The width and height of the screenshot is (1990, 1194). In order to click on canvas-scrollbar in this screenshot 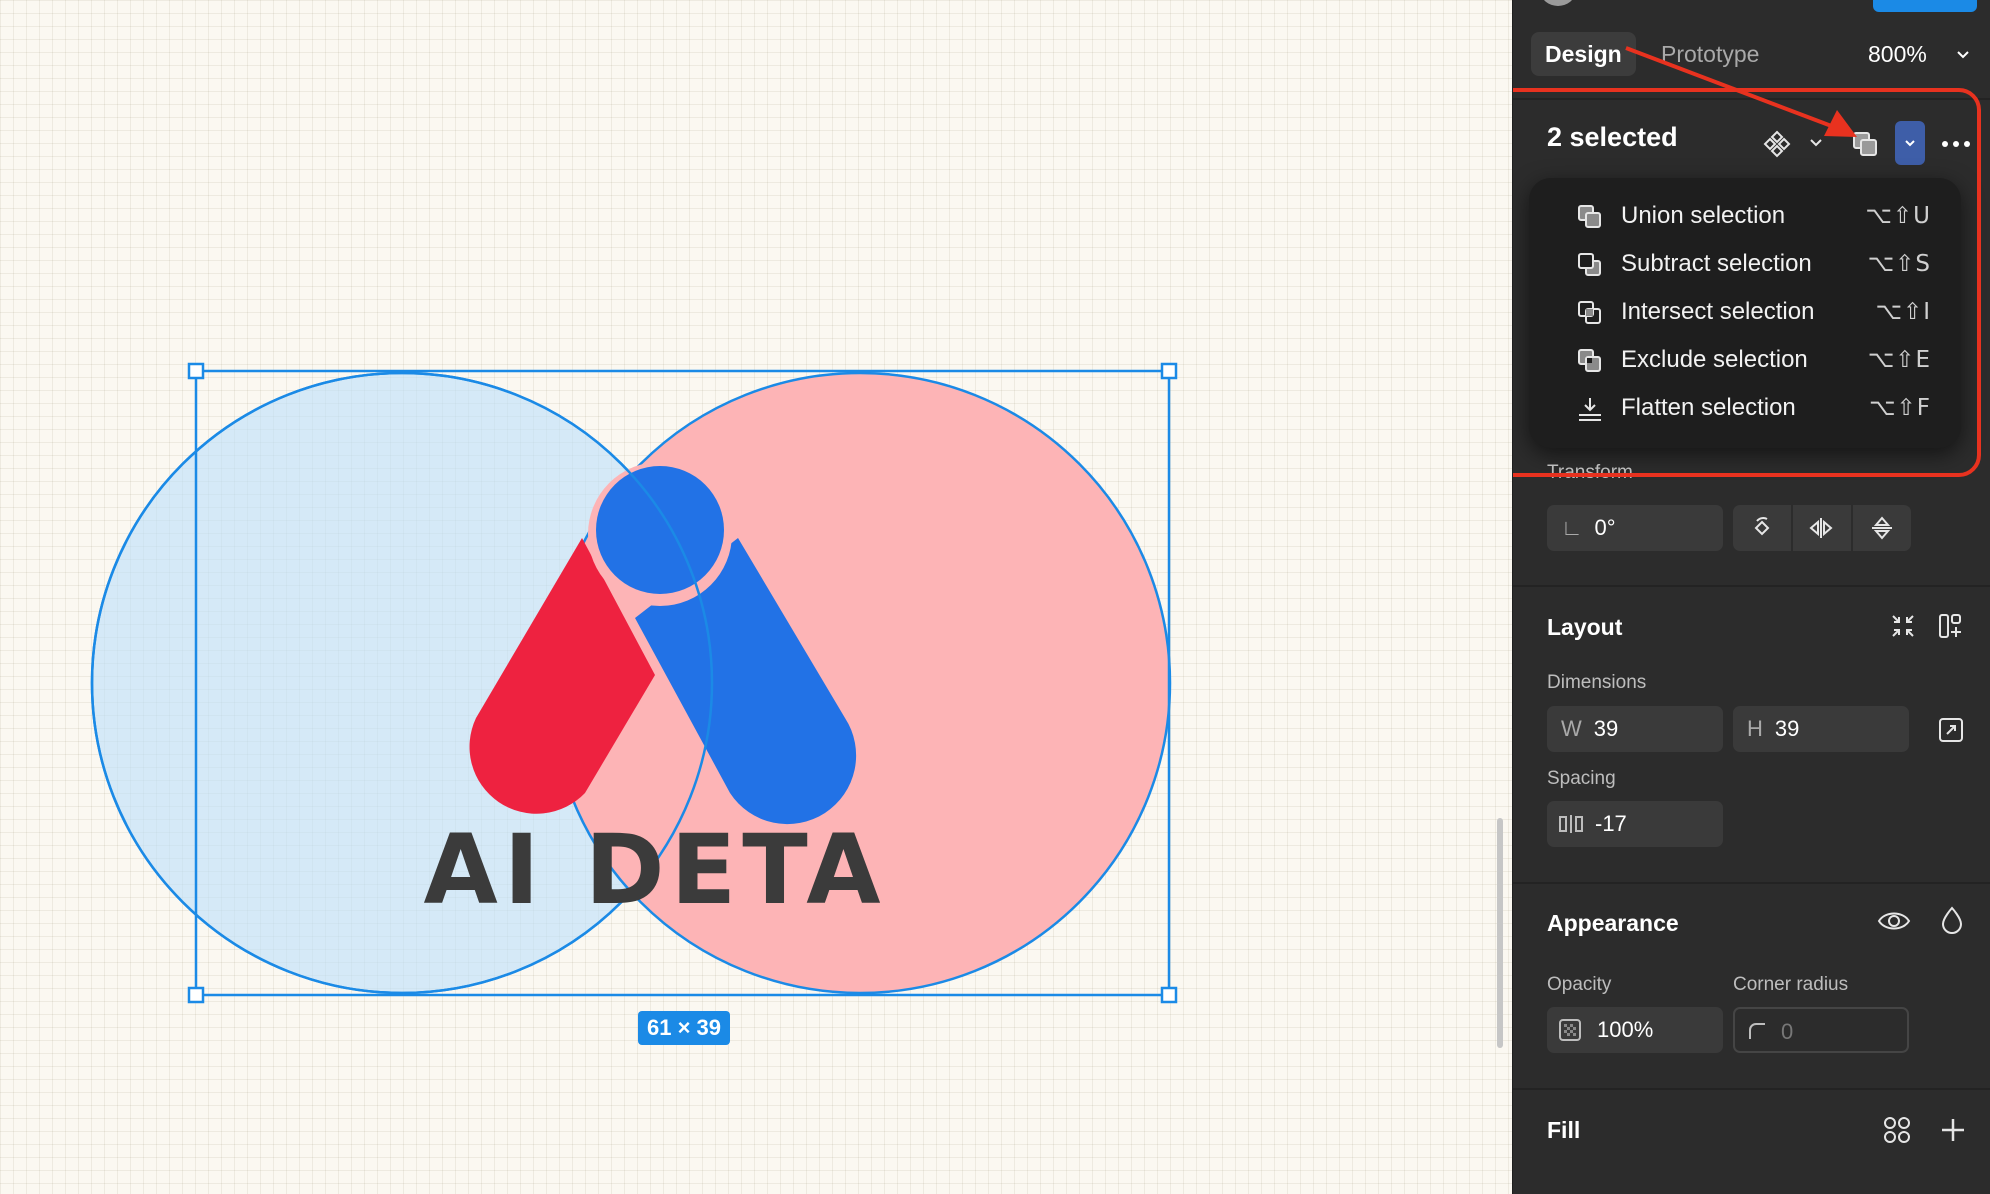, I will do `click(1500, 933)`.